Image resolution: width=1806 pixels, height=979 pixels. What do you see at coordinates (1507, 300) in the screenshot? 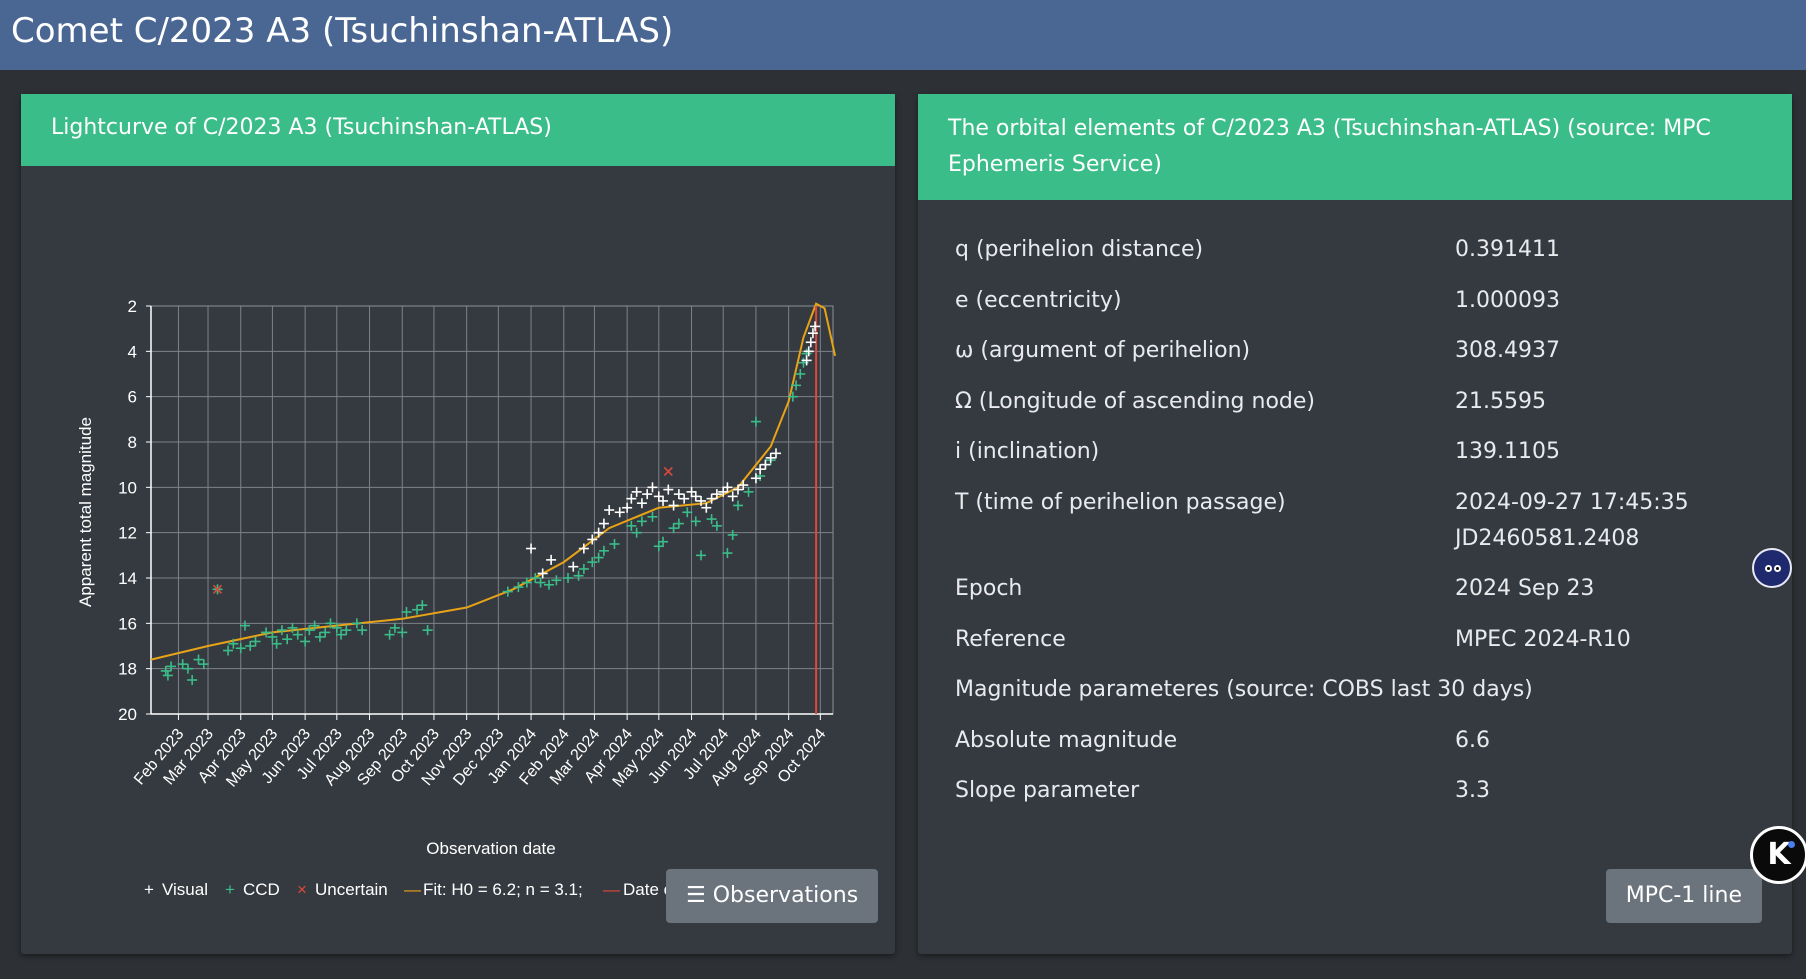
I see `element-value: 1.000093` at bounding box center [1507, 300].